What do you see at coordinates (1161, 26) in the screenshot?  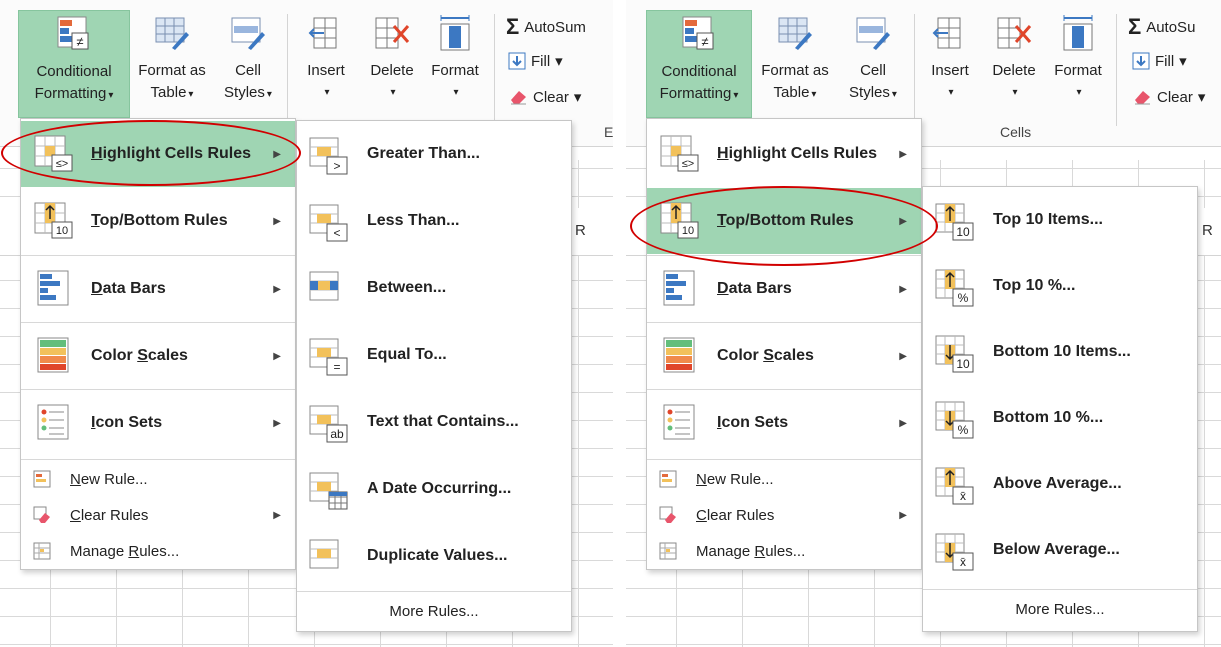 I see `autosum-button: Σ AutoSu` at bounding box center [1161, 26].